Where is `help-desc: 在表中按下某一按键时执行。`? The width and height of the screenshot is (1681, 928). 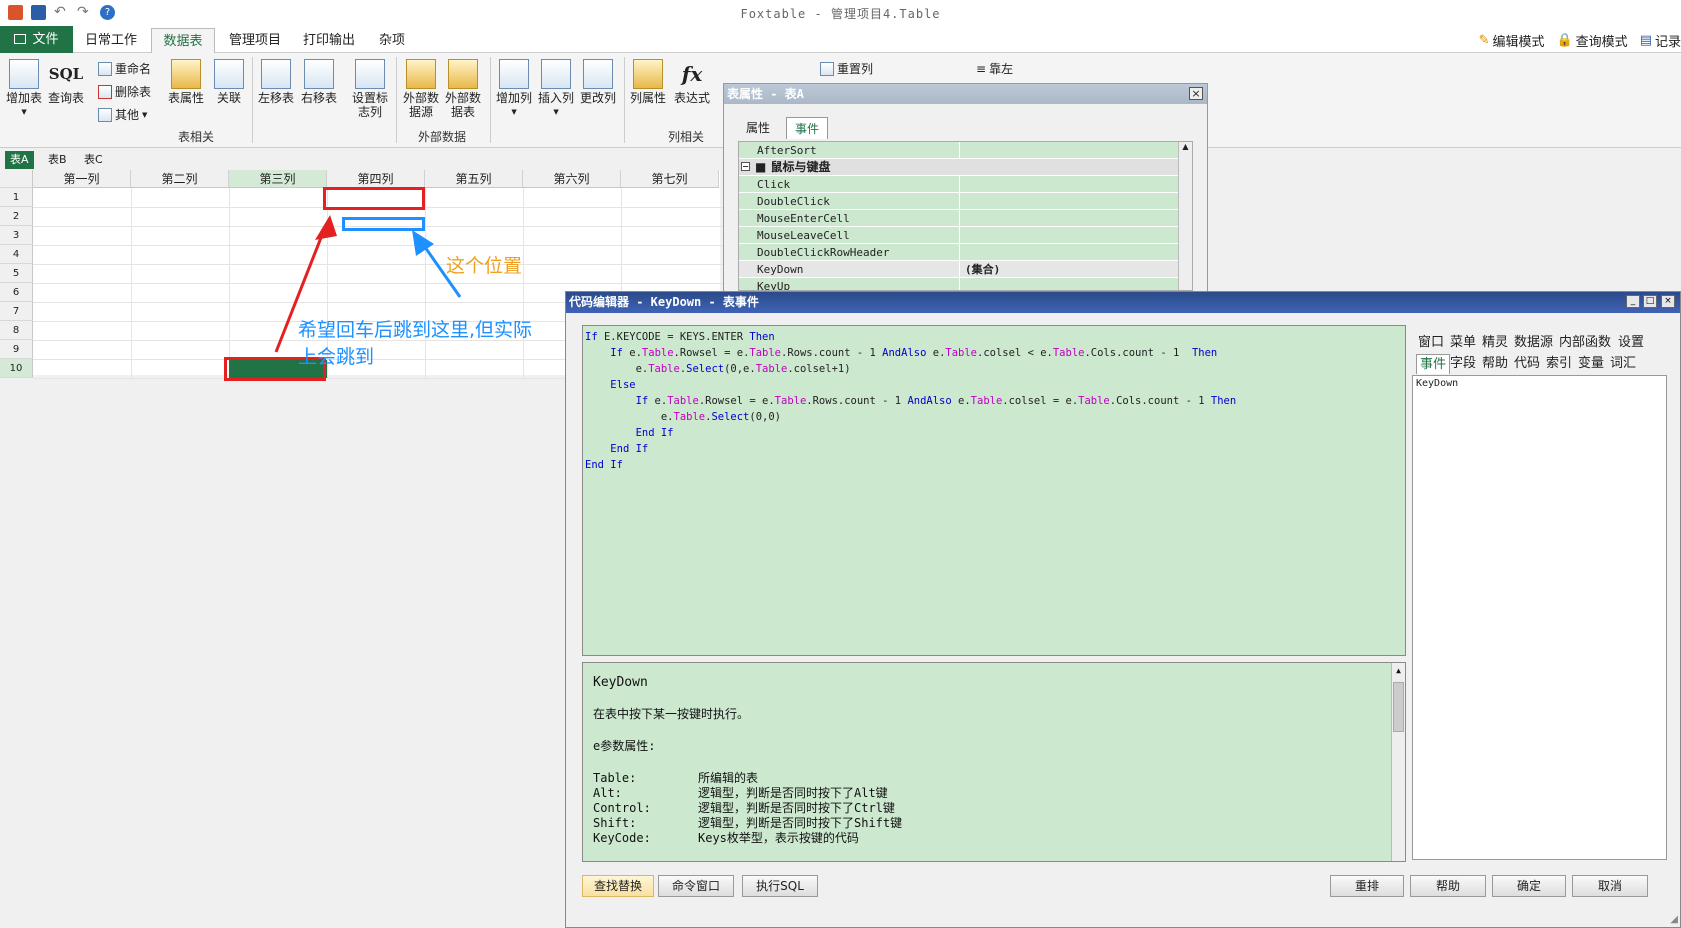 help-desc: 在表中按下某一按键时执行。 is located at coordinates (671, 714).